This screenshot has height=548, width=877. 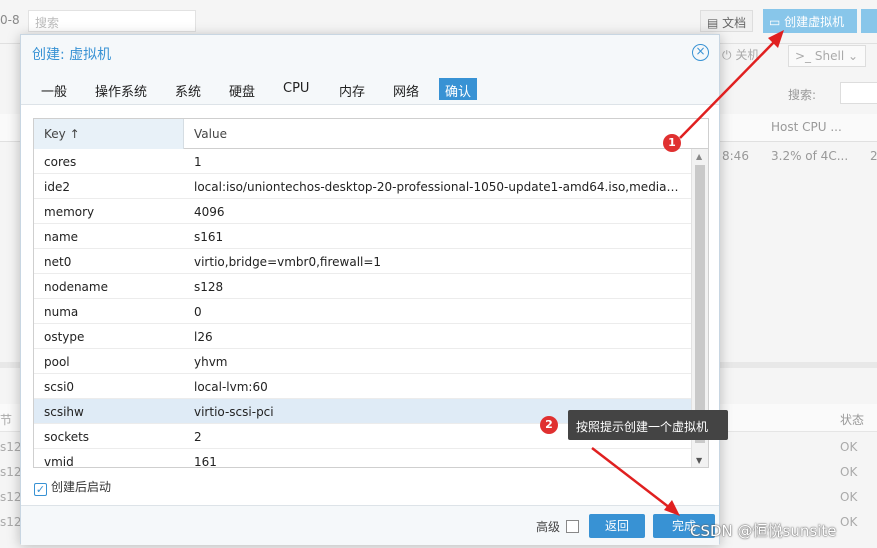 I want to click on hint-tooltip: 按照提示创建一个虚拟机, so click(x=648, y=425).